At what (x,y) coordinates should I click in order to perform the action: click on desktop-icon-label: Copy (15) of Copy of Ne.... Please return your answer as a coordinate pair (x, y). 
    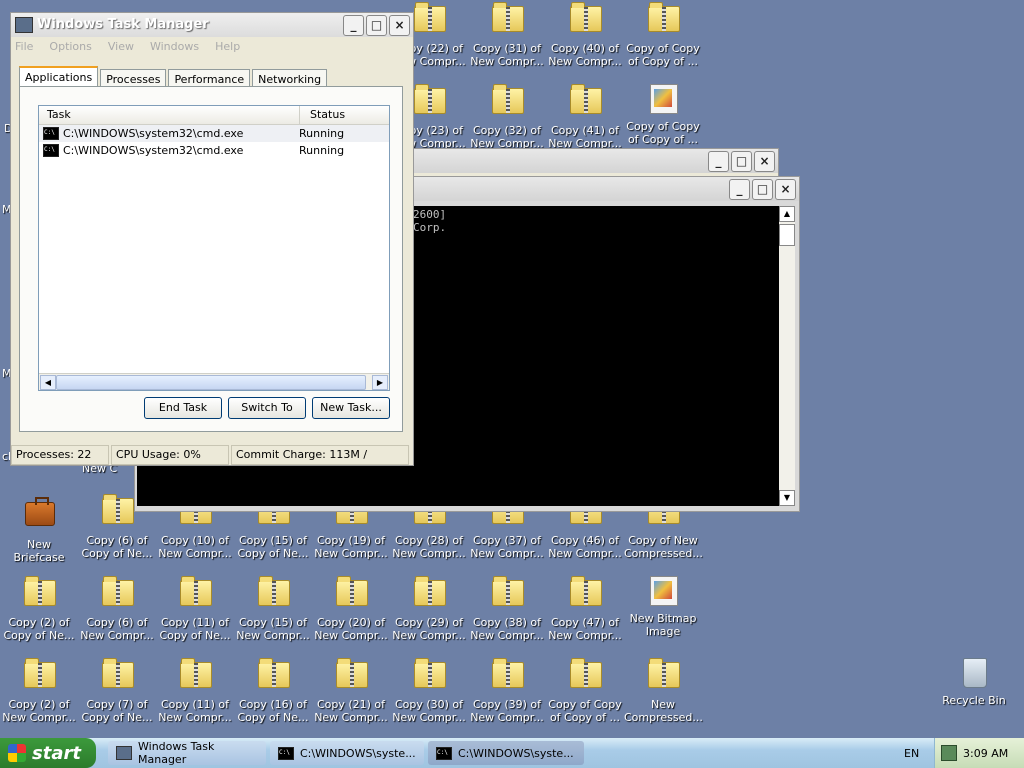
    Looking at the image, I should click on (273, 547).